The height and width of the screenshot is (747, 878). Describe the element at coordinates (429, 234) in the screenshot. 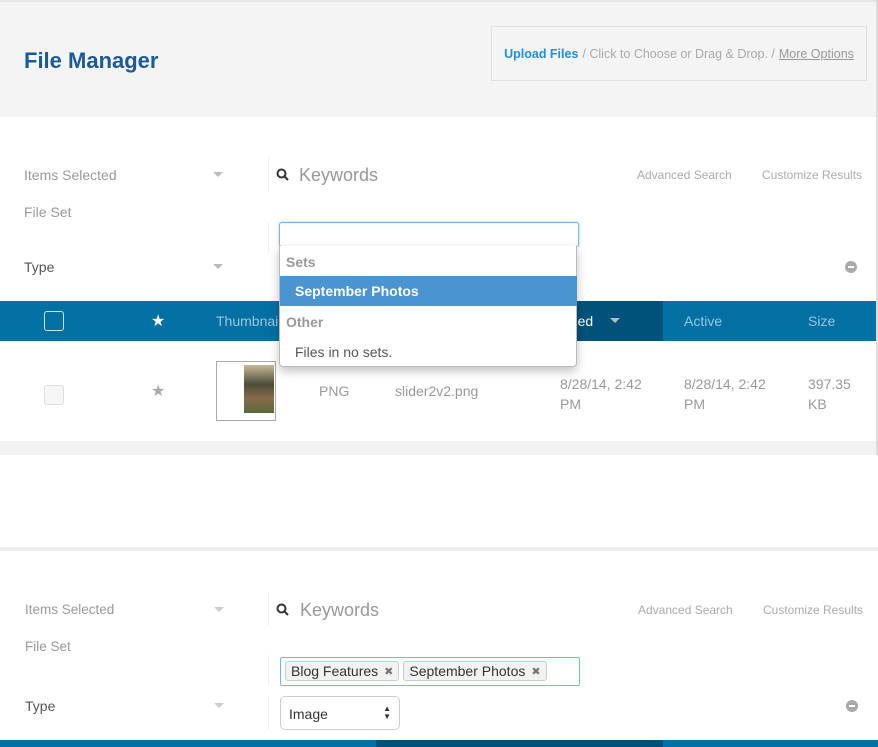

I see `file-set-search-input` at that location.